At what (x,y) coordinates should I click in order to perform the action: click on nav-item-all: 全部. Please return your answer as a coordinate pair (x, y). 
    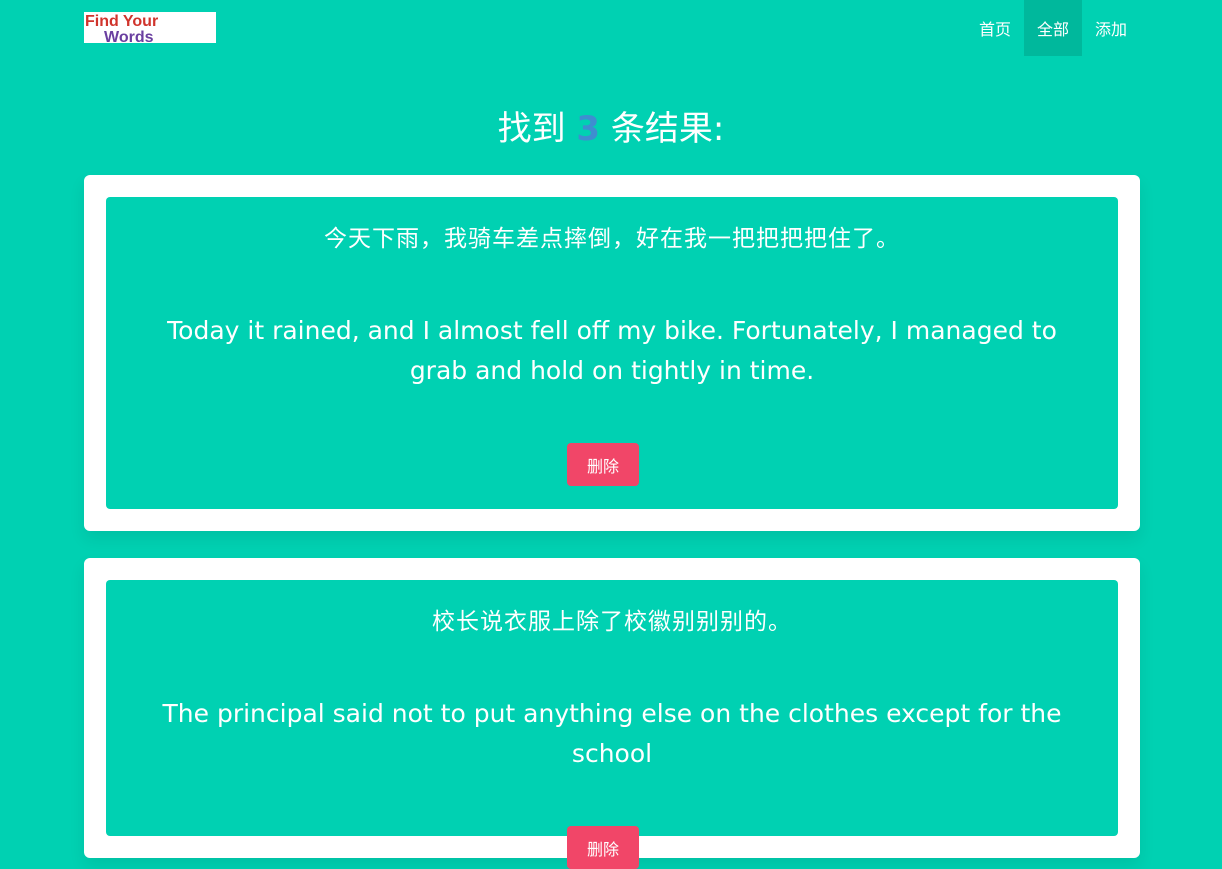
    Looking at the image, I should click on (1052, 28).